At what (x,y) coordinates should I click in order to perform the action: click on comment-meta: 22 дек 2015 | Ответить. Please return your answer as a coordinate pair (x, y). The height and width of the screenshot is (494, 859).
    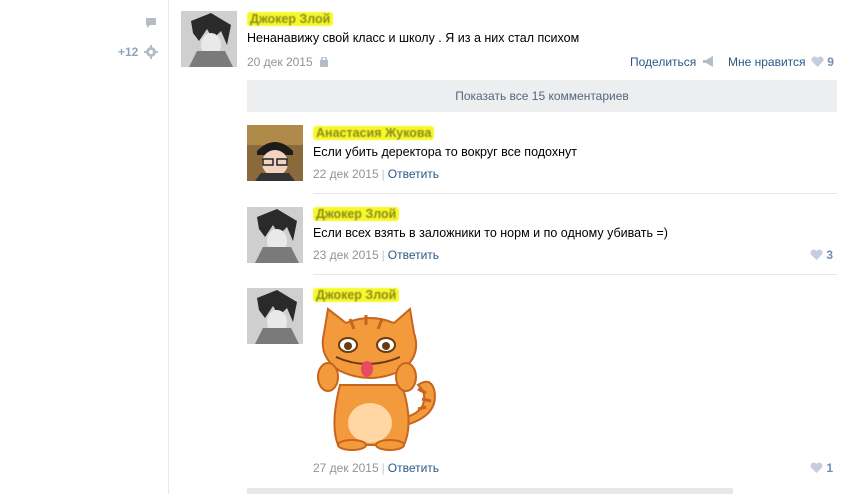
    Looking at the image, I should click on (376, 174).